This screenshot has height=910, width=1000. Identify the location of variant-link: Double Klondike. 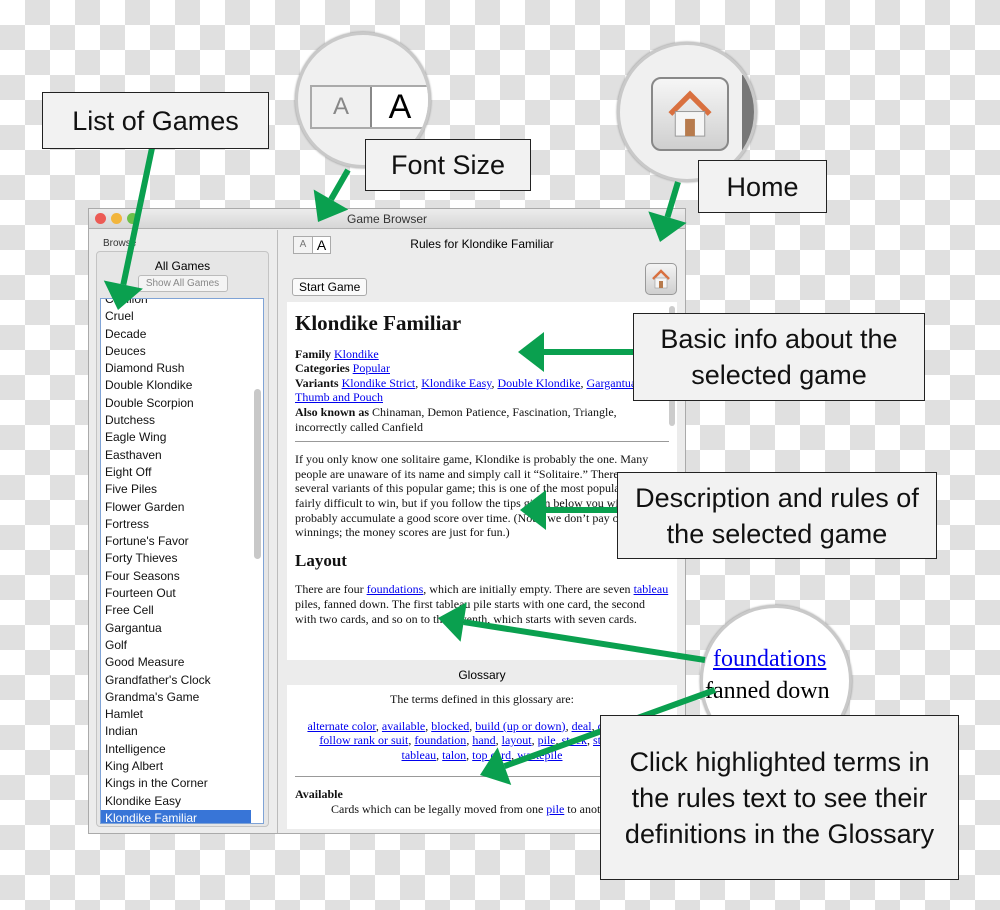
(538, 383).